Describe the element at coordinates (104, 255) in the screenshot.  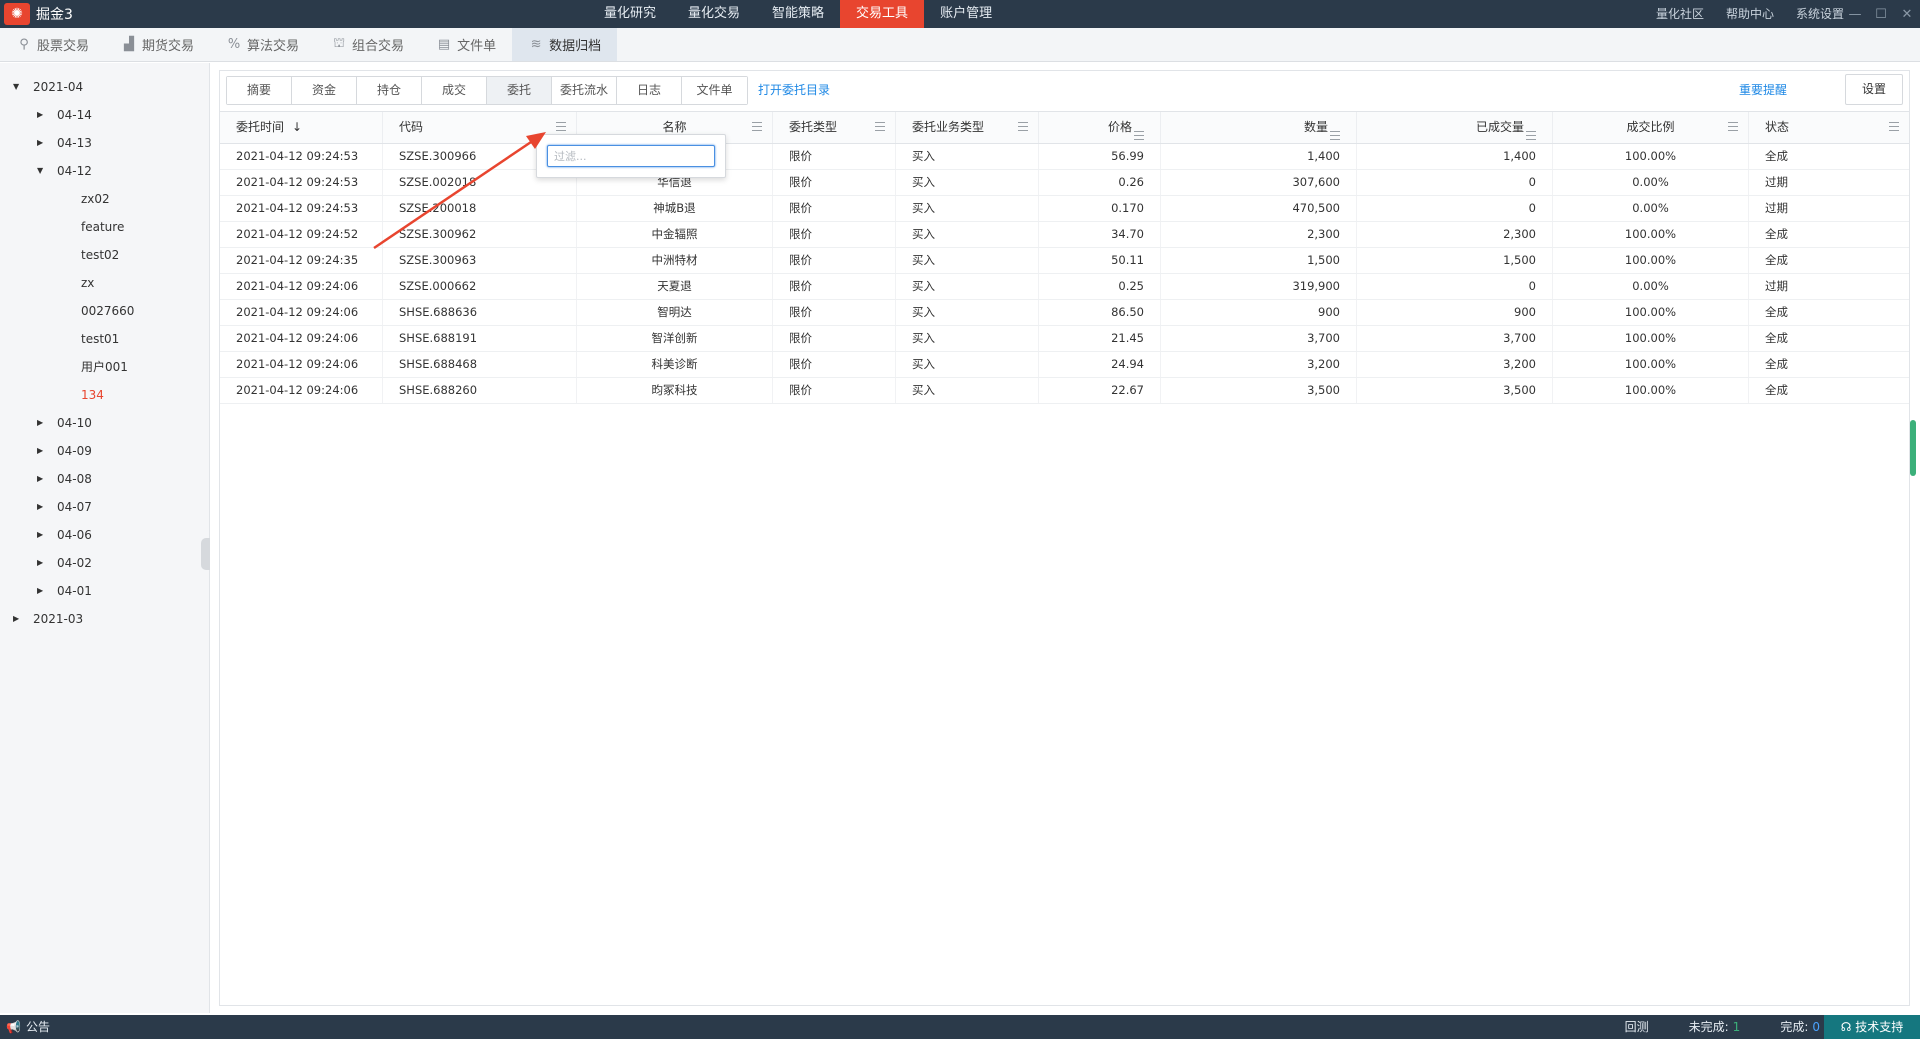
I see `tree-node: test02` at that location.